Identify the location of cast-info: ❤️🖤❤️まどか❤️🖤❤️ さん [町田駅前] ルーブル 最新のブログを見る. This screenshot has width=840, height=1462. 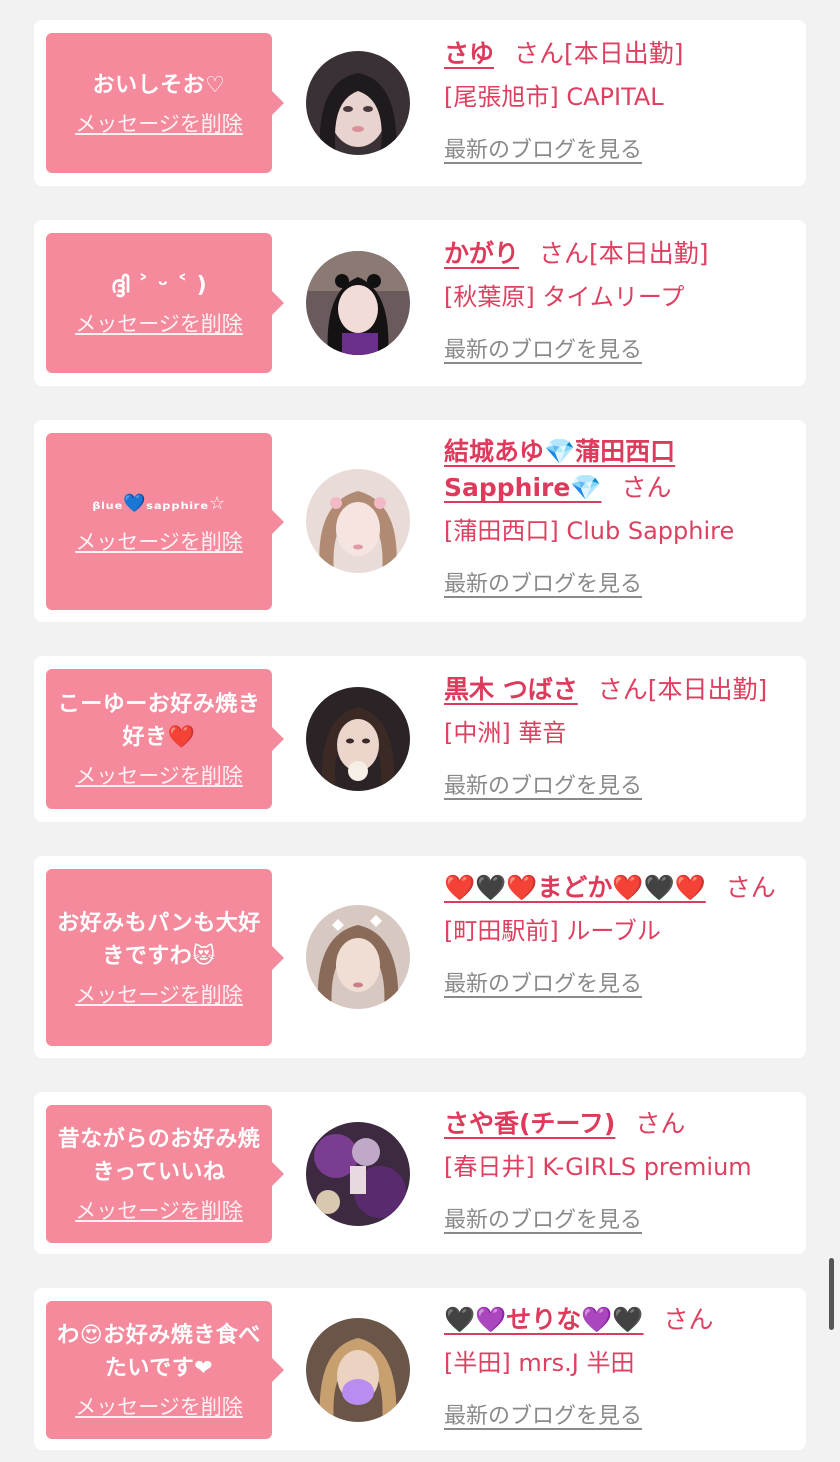
(620, 934).